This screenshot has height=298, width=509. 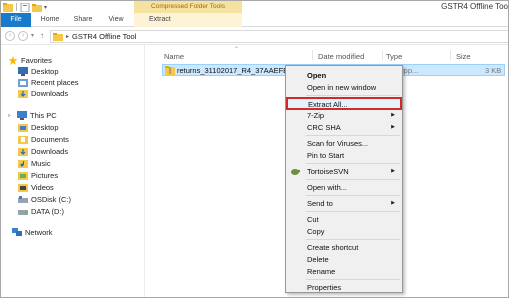 I want to click on nav-label: Music, so click(x=41, y=163).